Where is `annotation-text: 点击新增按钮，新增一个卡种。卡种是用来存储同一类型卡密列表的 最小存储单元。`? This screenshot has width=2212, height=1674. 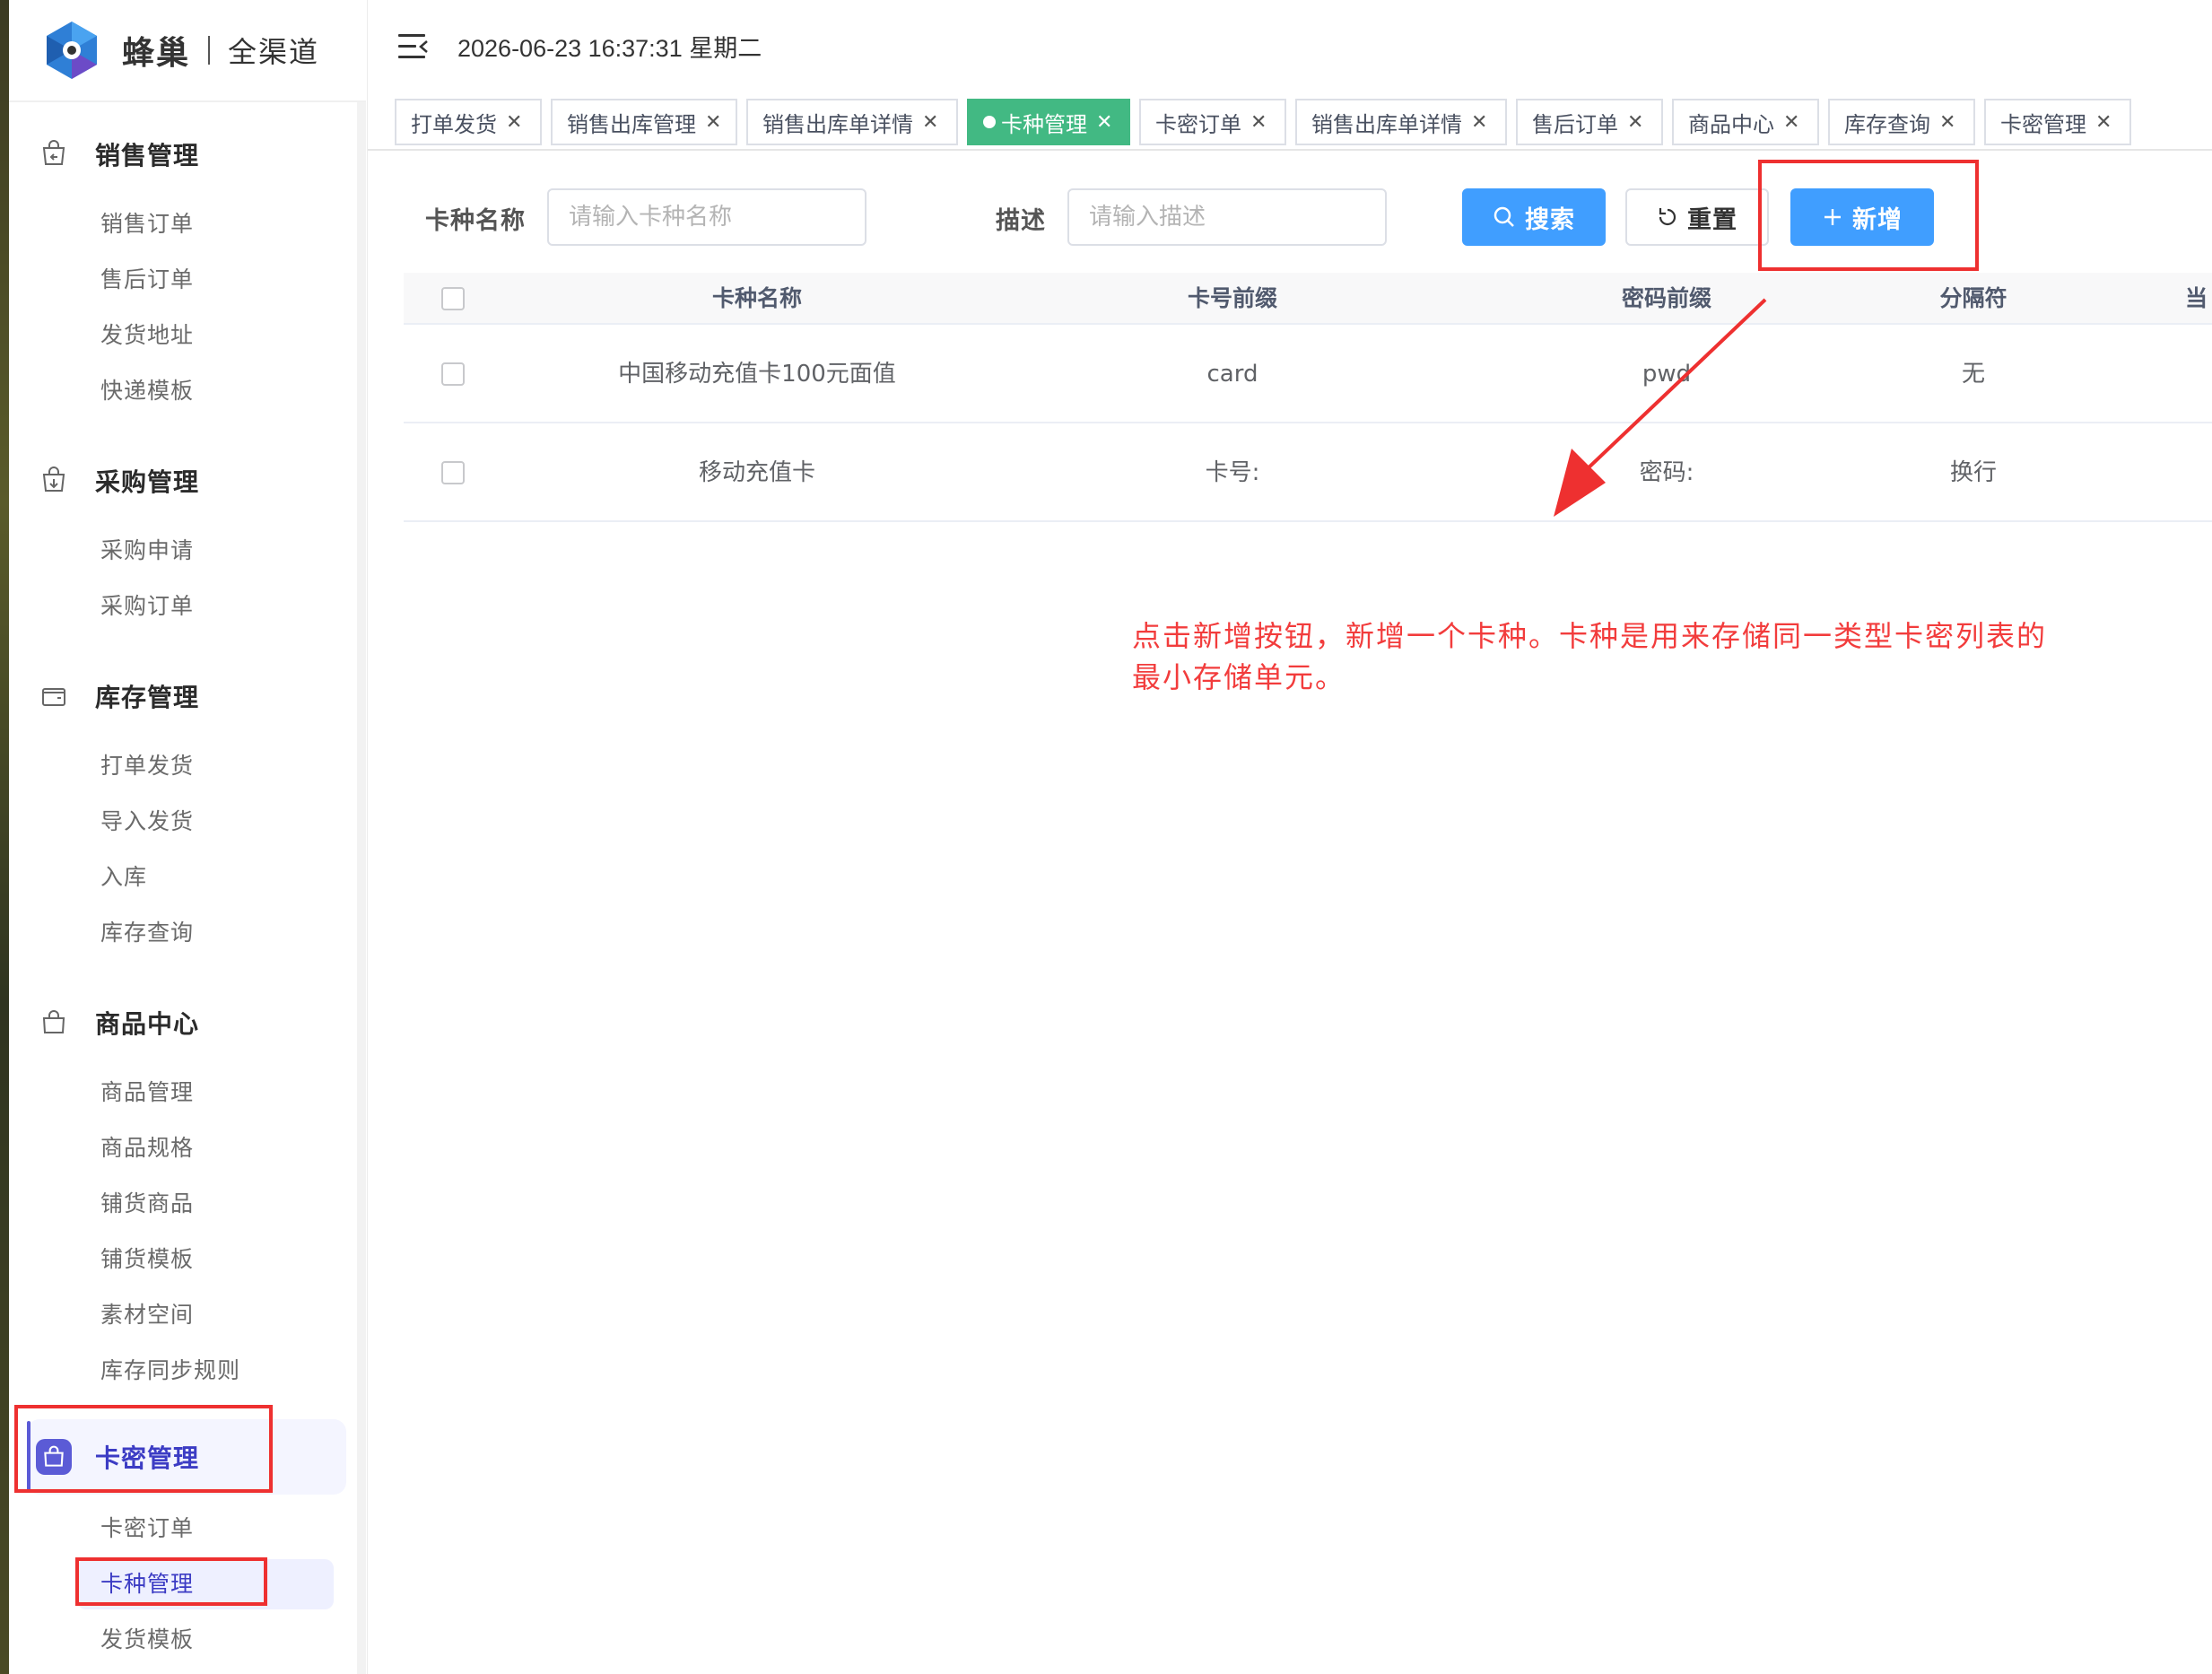 annotation-text: 点击新增按钮，新增一个卡种。卡种是用来存储同一类型卡密列表的 最小存储单元。 is located at coordinates (1626, 656).